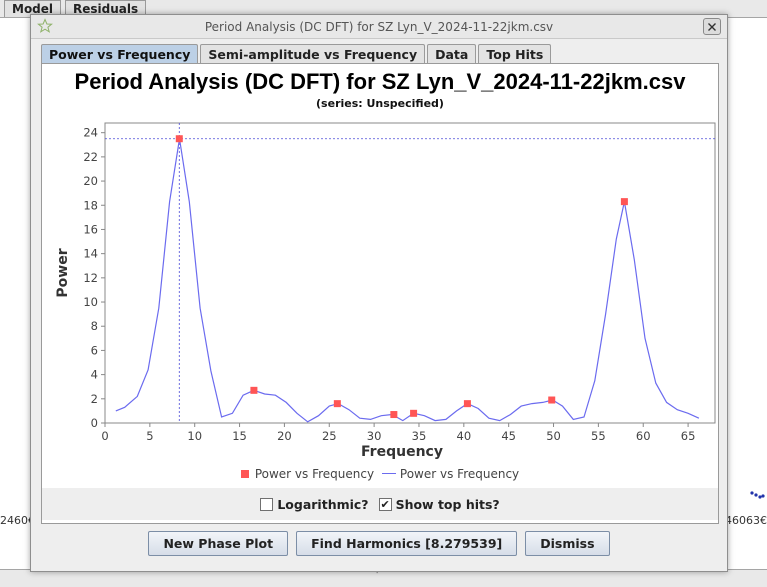 This screenshot has width=767, height=587. I want to click on y-tick-label: 18, so click(90, 205).